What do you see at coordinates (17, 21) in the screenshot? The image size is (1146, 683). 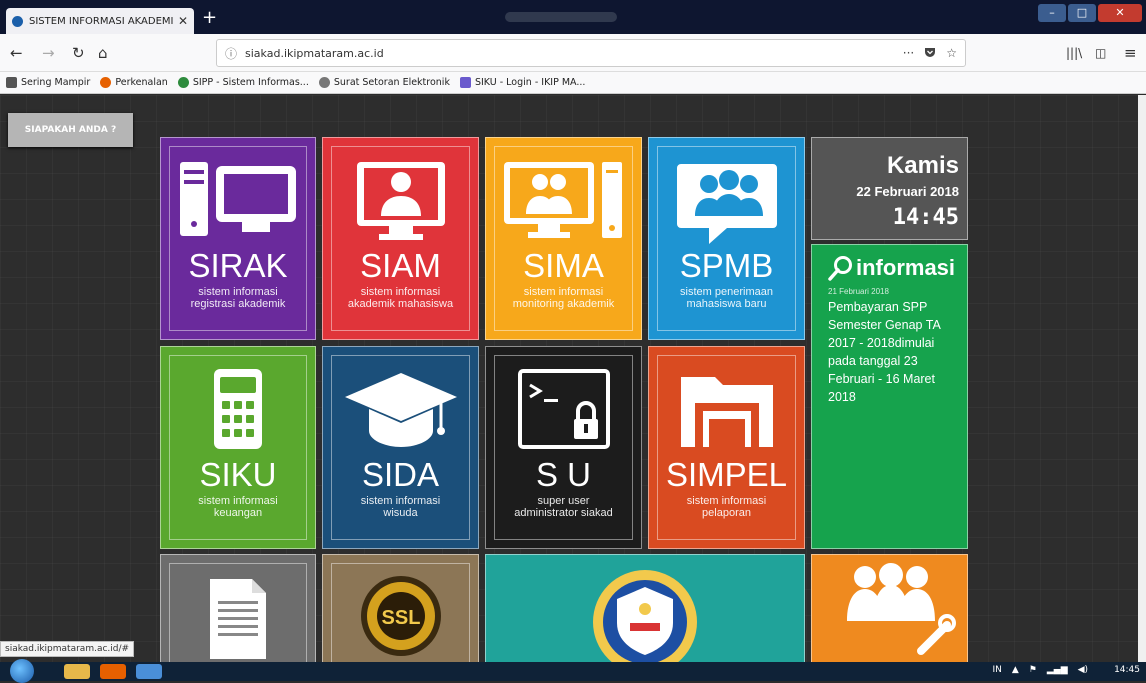 I see `site-favicon-icon` at bounding box center [17, 21].